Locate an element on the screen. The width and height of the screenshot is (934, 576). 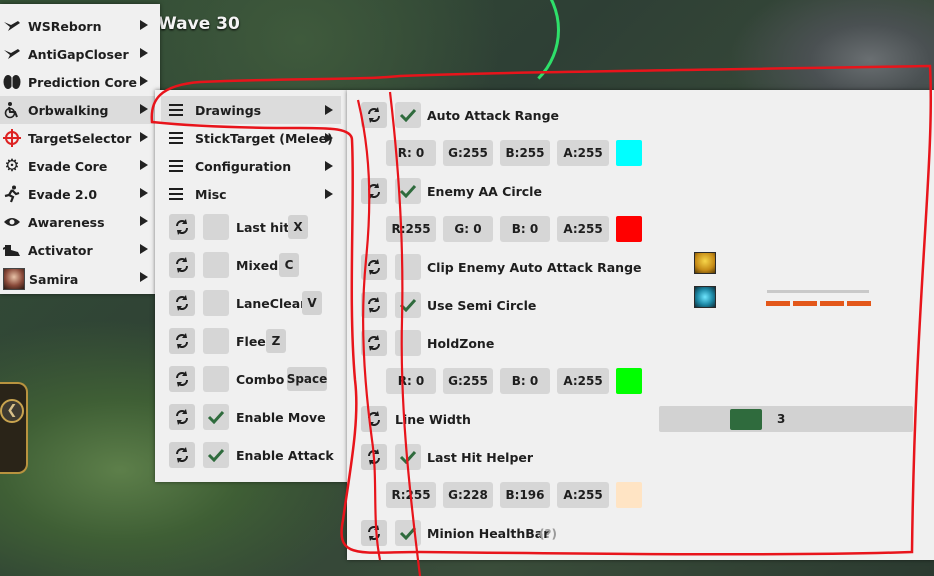
last-hit-checkbox is located at coordinates (216, 227).